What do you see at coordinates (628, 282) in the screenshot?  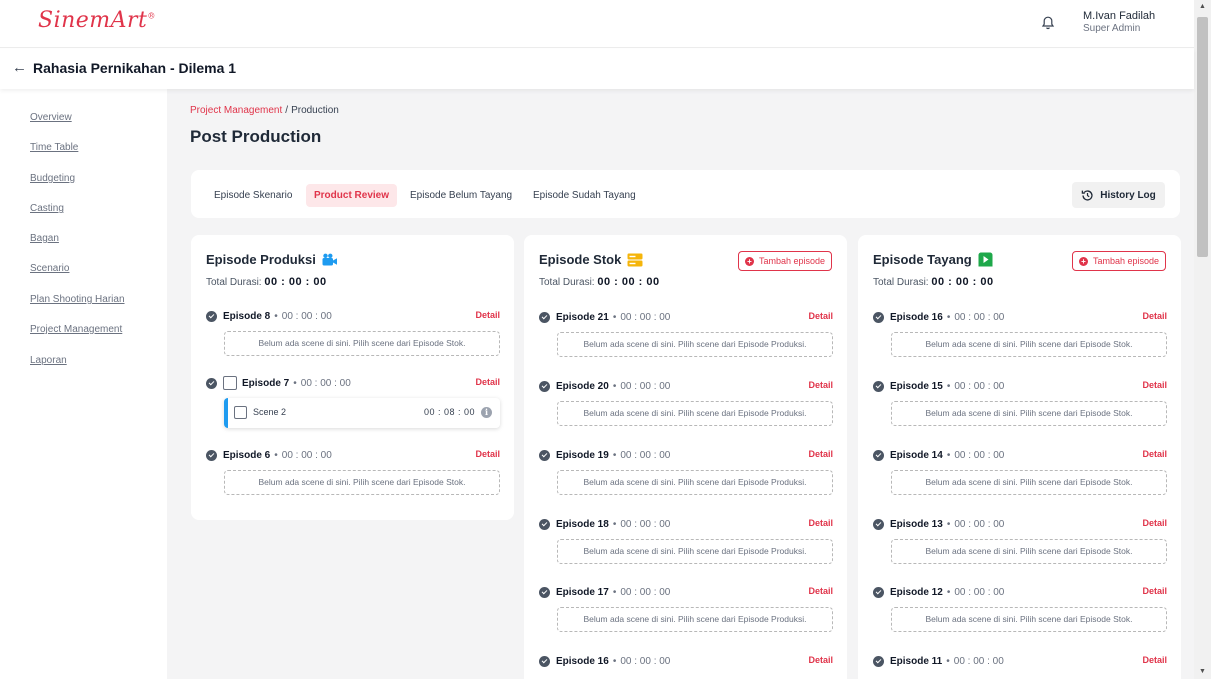 I see `total-duration-value: 00 : 00 : 00` at bounding box center [628, 282].